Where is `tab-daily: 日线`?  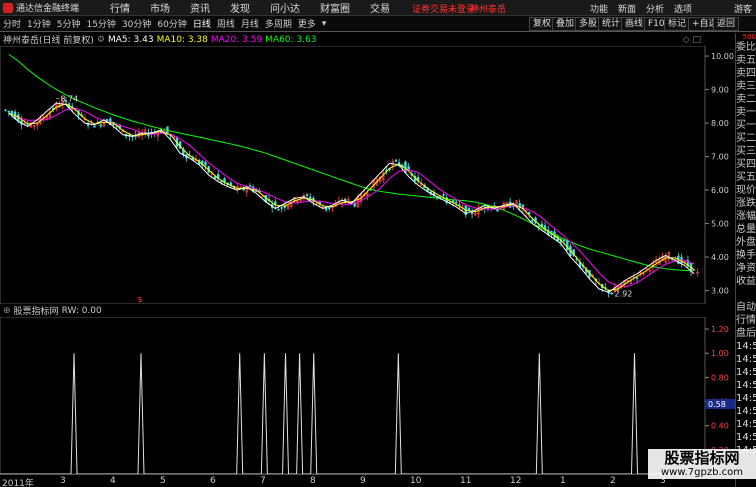 tab-daily: 日线 is located at coordinates (202, 23).